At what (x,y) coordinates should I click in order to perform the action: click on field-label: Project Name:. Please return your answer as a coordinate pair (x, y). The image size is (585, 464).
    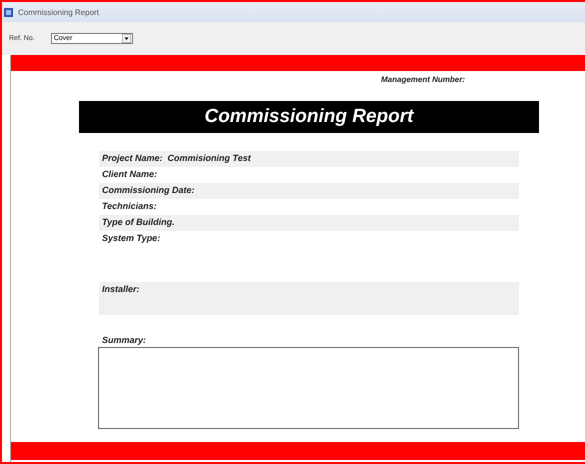
    Looking at the image, I should click on (132, 158).